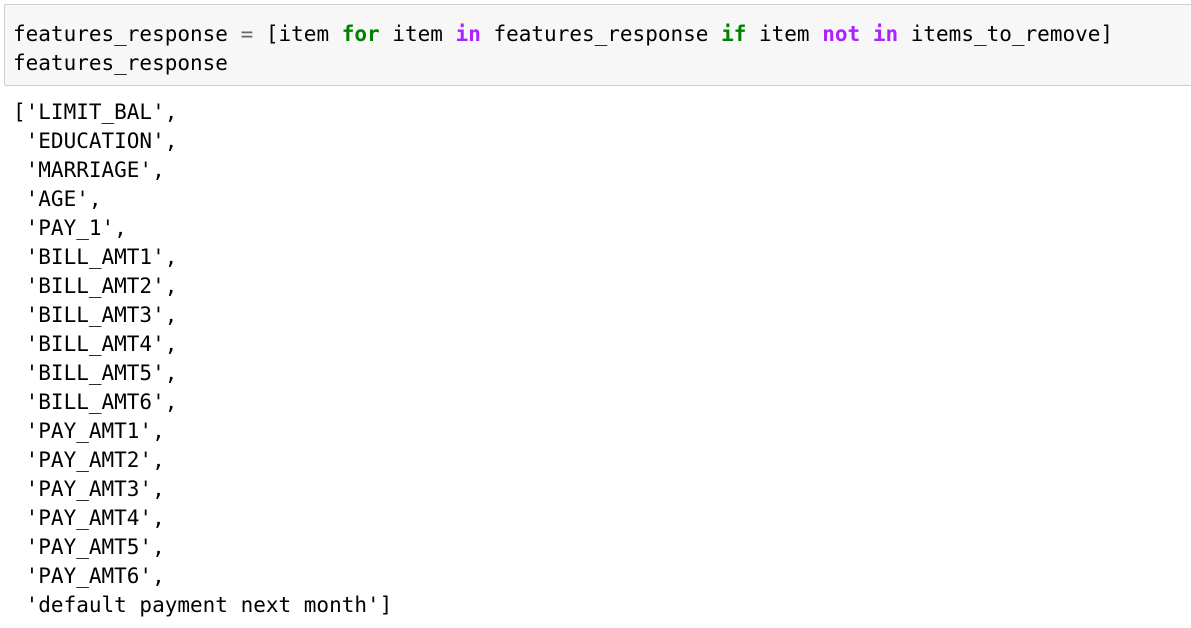 The height and width of the screenshot is (628, 1191). What do you see at coordinates (89, 576) in the screenshot?
I see `output-line: 'PAY_AMT6',` at bounding box center [89, 576].